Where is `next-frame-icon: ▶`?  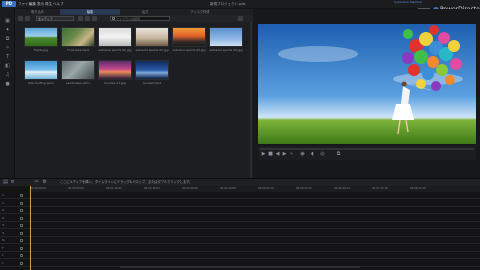 next-frame-icon: ▶ is located at coordinates (284, 154).